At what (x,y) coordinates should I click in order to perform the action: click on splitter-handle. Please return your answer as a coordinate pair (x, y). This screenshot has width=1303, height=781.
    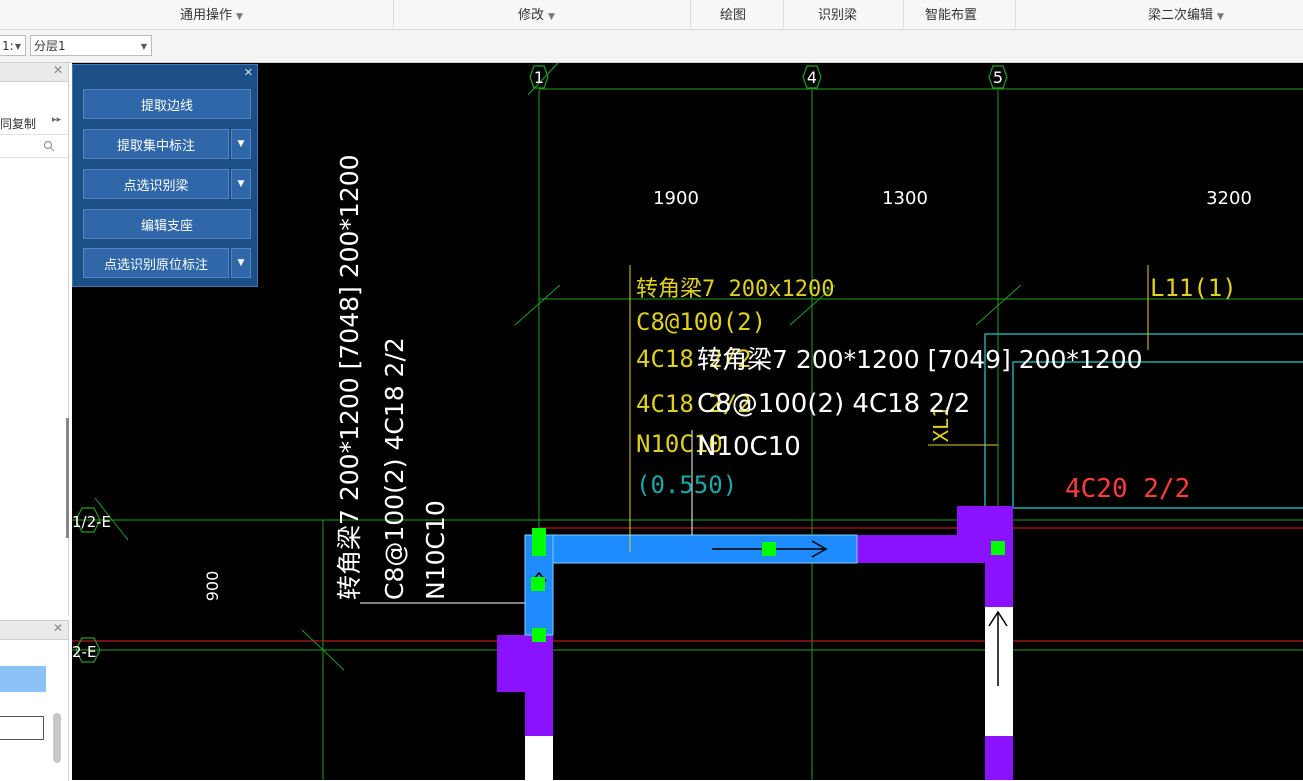
    Looking at the image, I should click on (67, 478).